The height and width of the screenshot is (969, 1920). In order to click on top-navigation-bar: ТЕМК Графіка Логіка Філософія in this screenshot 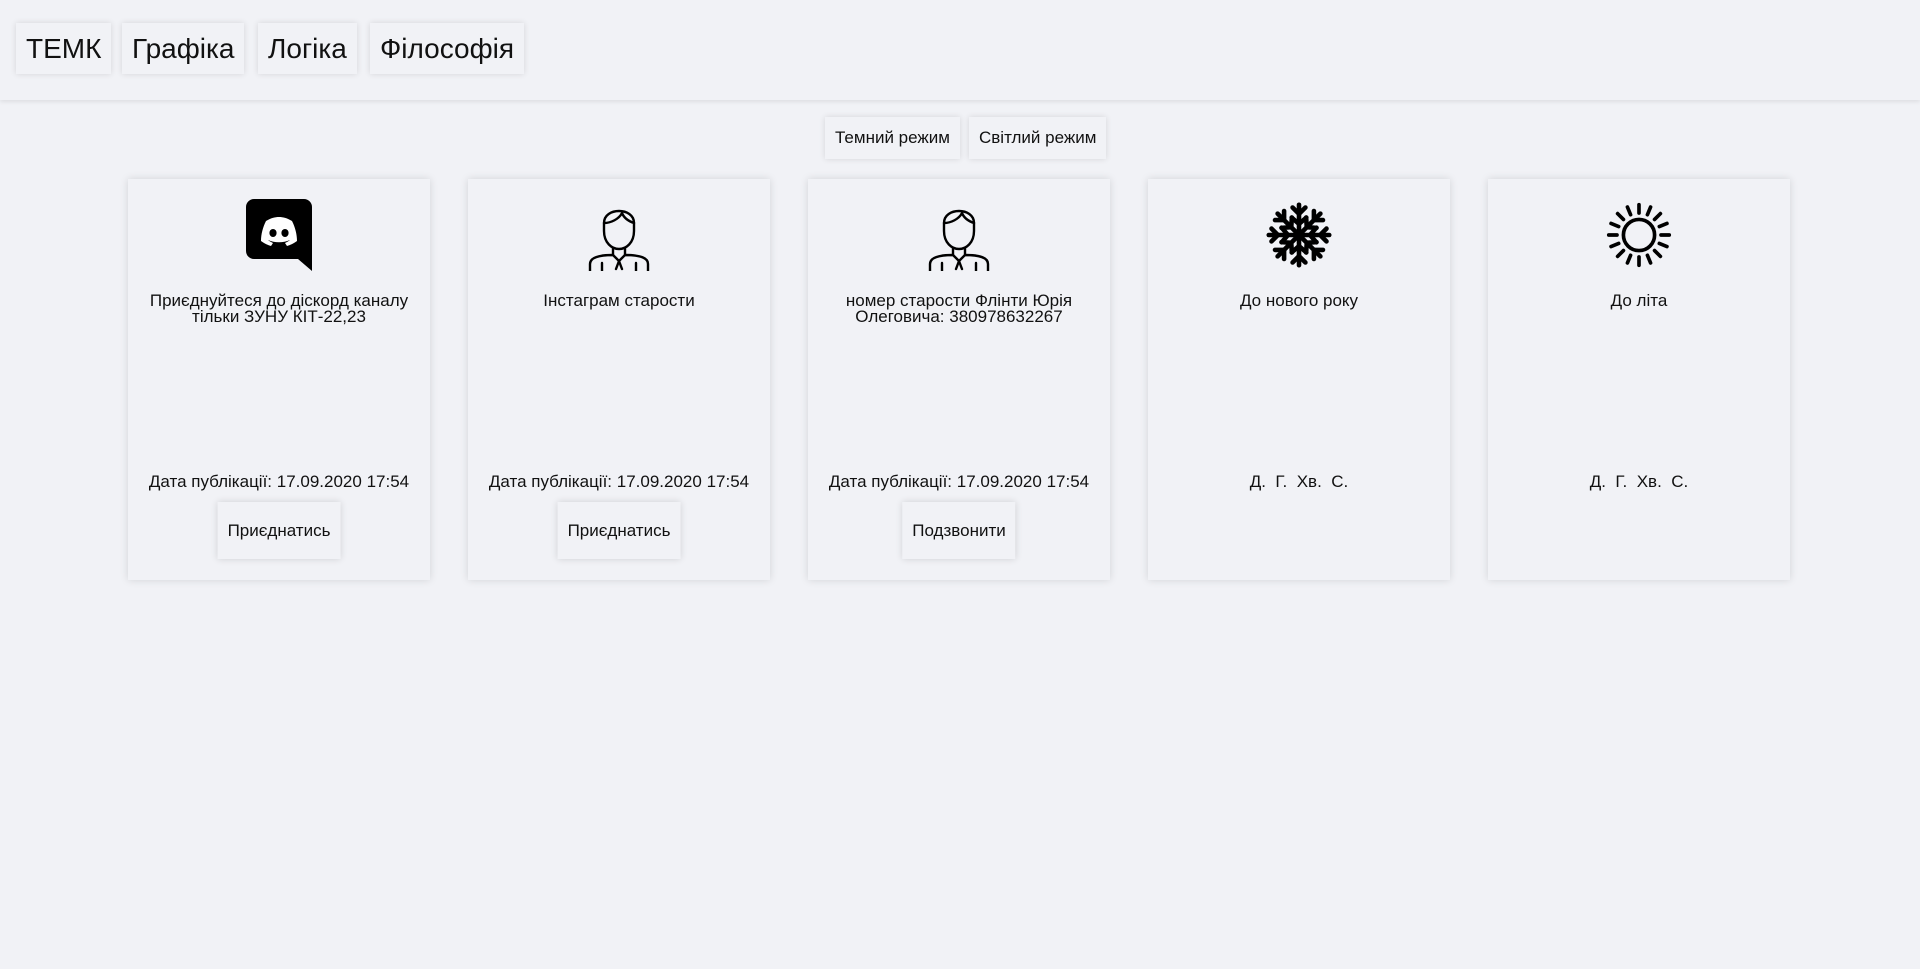, I will do `click(960, 50)`.